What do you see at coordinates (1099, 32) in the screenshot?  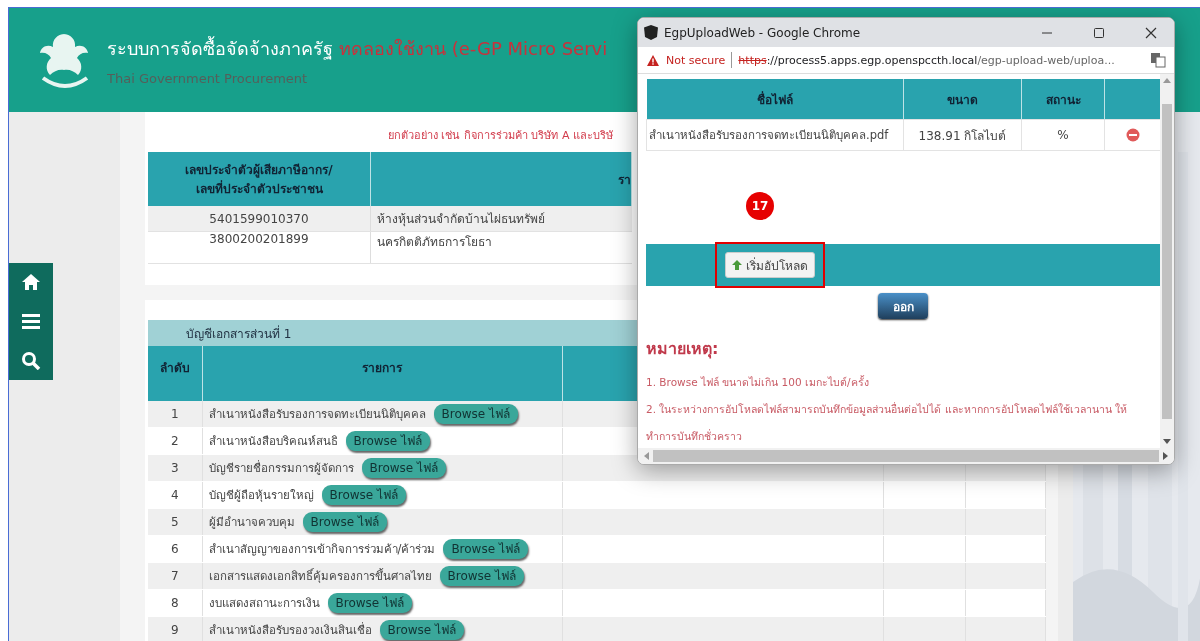 I see `maximize-icon` at bounding box center [1099, 32].